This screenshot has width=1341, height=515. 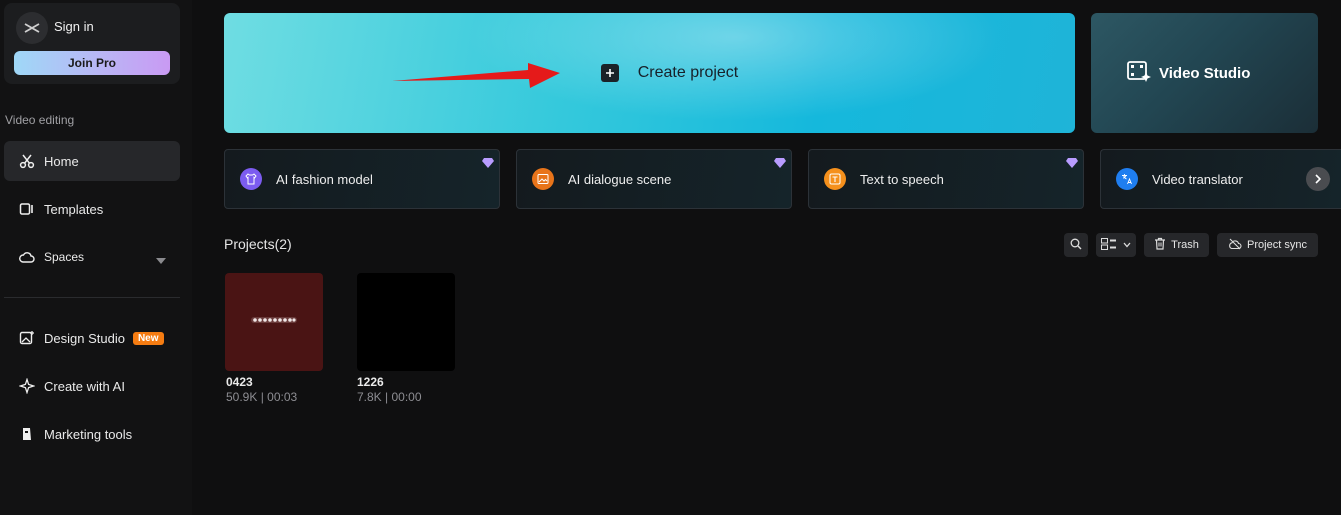 I want to click on feature-card-ai-dialogue-scene: AI dialogue scene, so click(x=654, y=179).